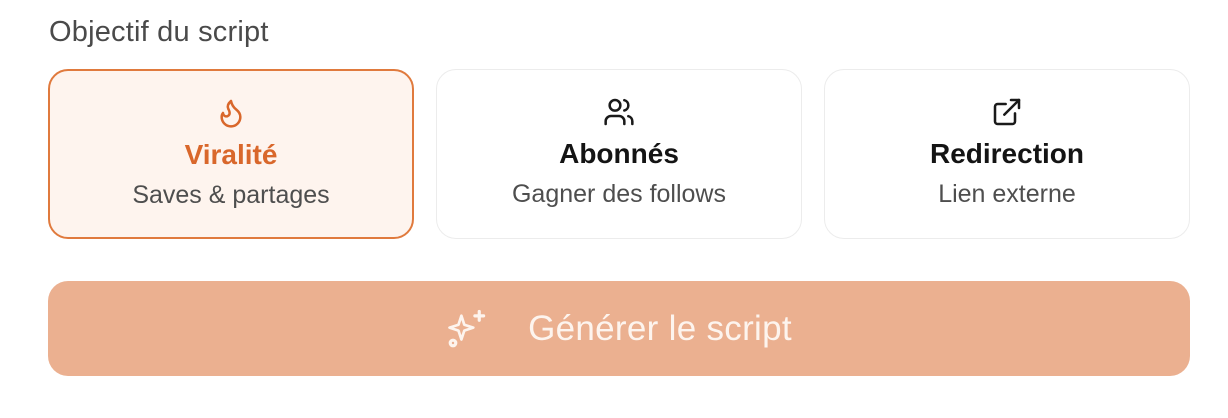 This screenshot has height=418, width=1228. I want to click on option-viralite: Viralité Saves & partages, so click(231, 154).